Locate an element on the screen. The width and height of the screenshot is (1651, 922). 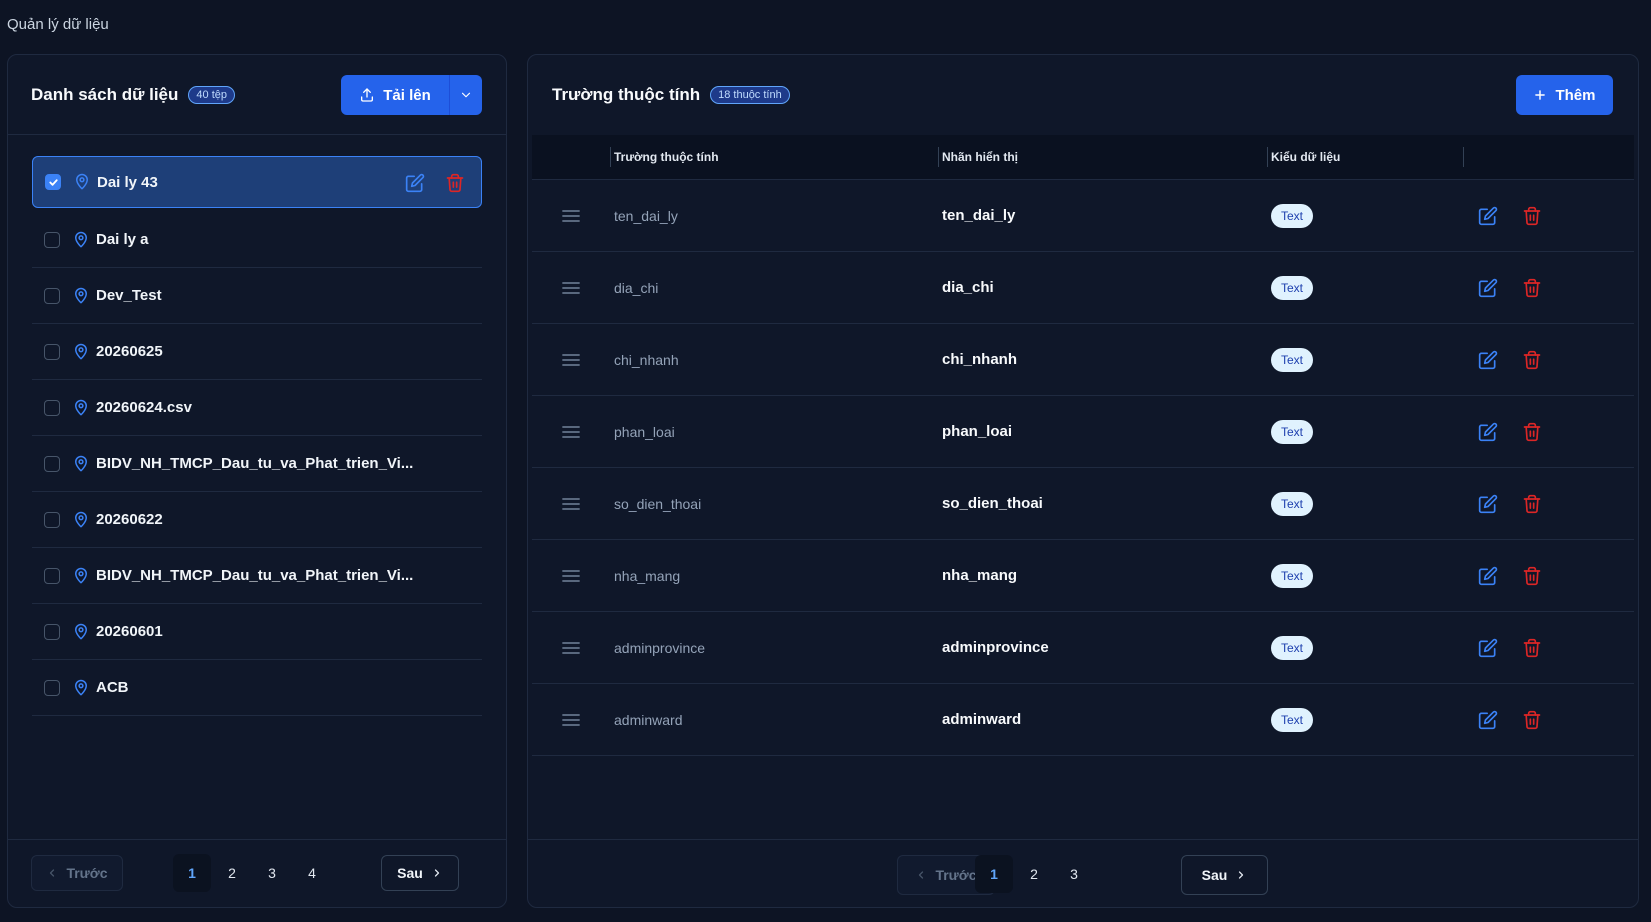
file-name: 20260625 is located at coordinates (129, 351).